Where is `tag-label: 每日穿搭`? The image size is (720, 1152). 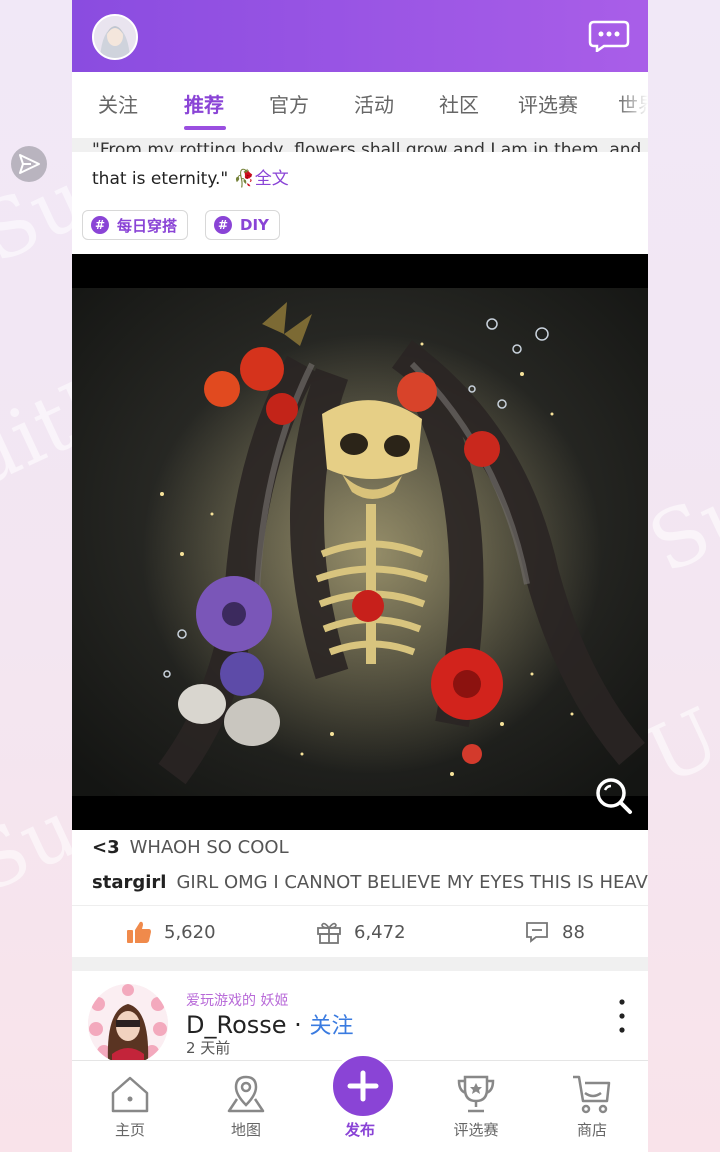 tag-label: 每日穿搭 is located at coordinates (147, 225).